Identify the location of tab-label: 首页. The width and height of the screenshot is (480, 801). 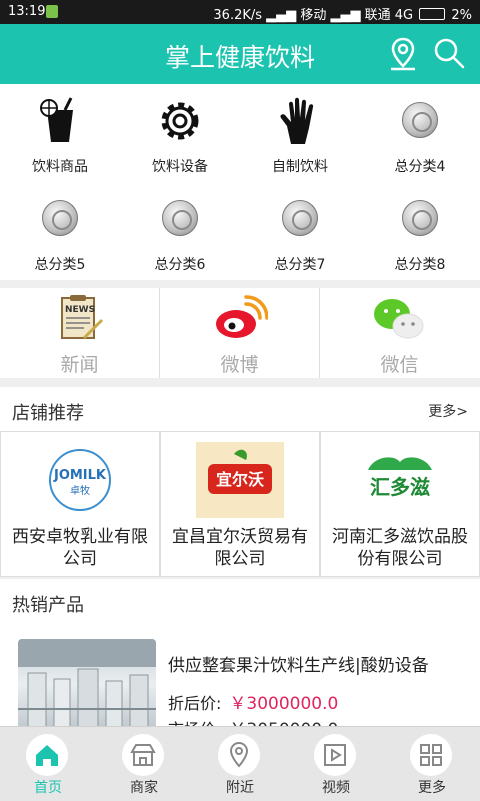
(48, 788).